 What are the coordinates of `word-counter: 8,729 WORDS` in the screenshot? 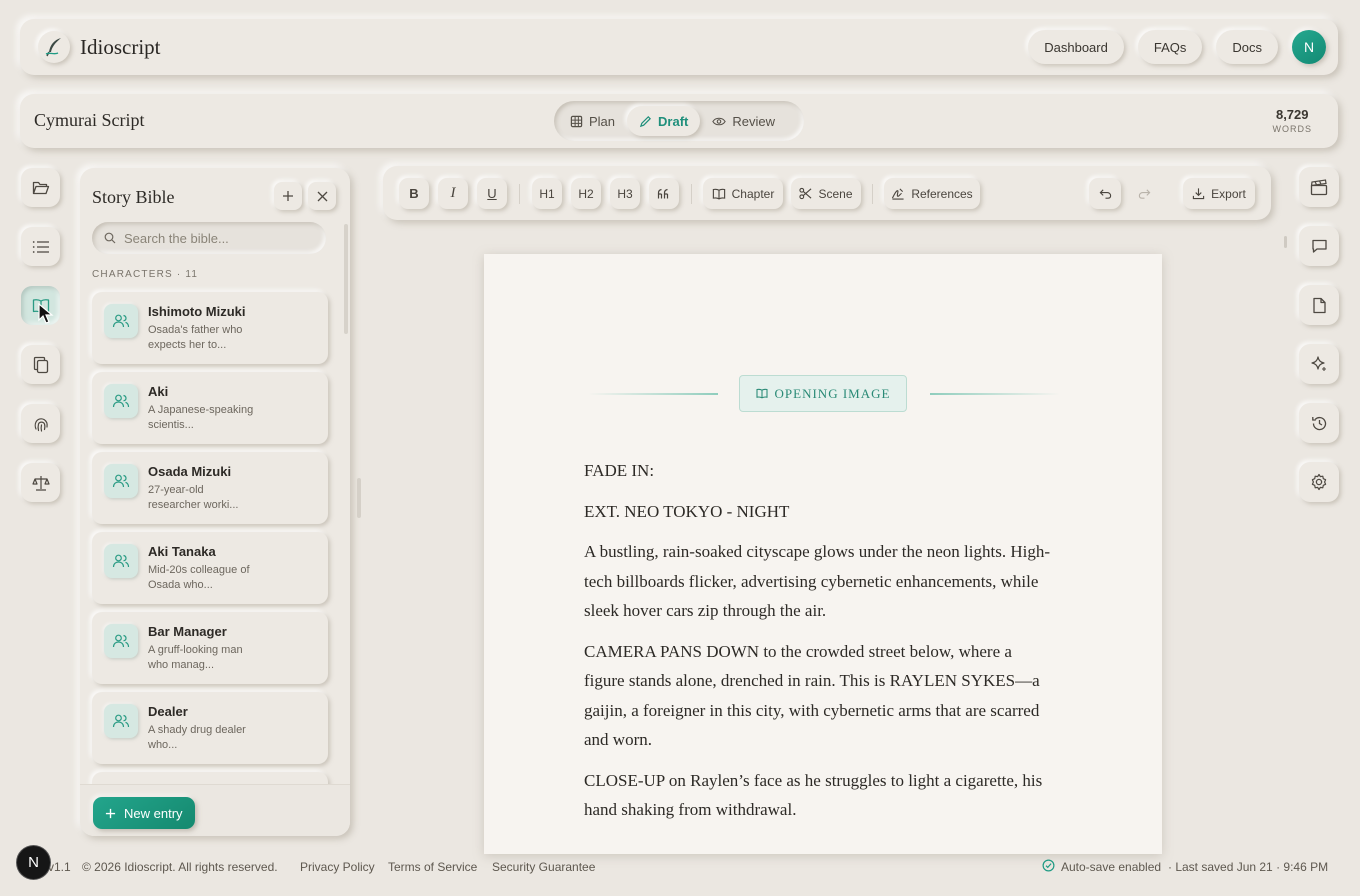 It's located at (1293, 120).